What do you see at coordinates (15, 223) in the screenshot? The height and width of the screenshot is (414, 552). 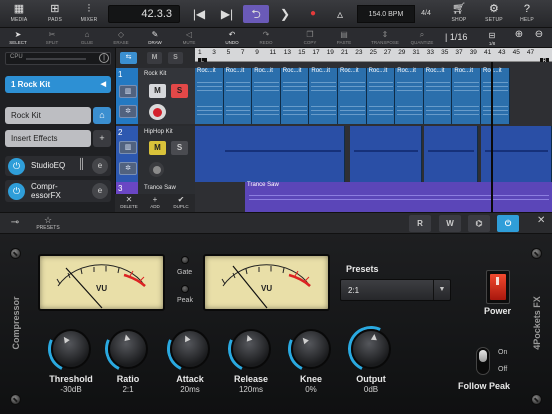 I see `plugin-editor-tab: ⊸` at bounding box center [15, 223].